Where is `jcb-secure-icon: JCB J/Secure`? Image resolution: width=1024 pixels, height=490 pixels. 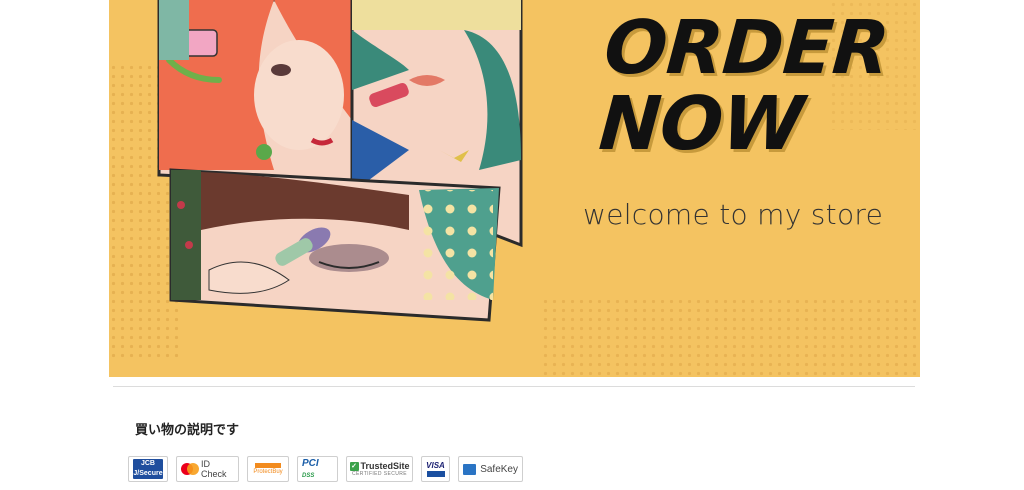
jcb-secure-icon: JCB J/Secure is located at coordinates (148, 469).